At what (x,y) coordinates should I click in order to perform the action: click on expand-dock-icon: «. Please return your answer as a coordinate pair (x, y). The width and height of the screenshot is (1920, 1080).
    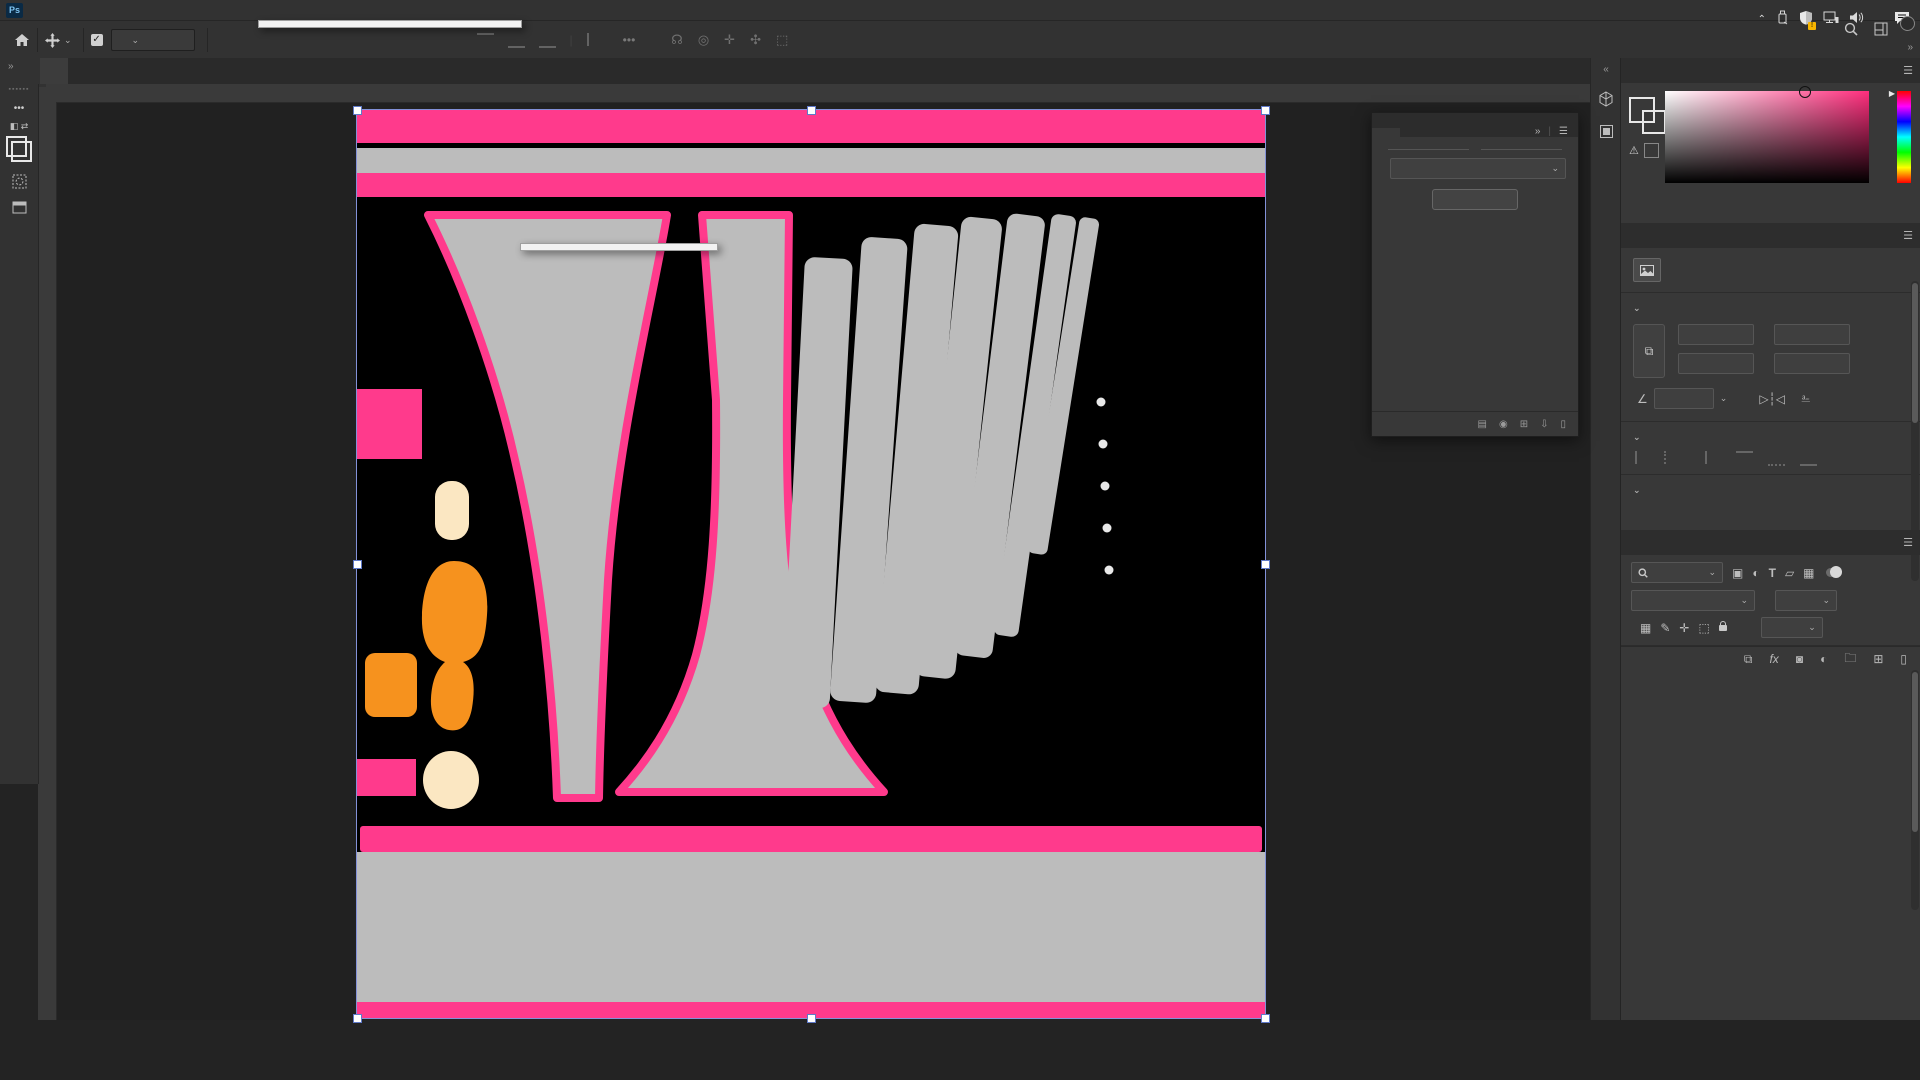
    Looking at the image, I should click on (1606, 69).